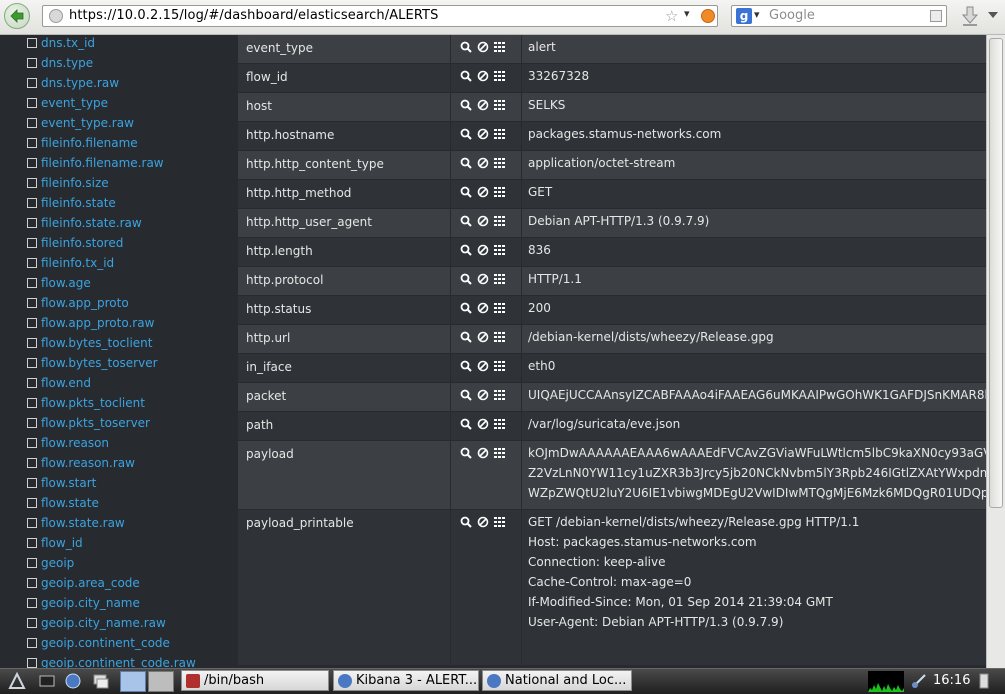 The height and width of the screenshot is (694, 1005). I want to click on field-name-link: flow.app_proto, so click(85, 303).